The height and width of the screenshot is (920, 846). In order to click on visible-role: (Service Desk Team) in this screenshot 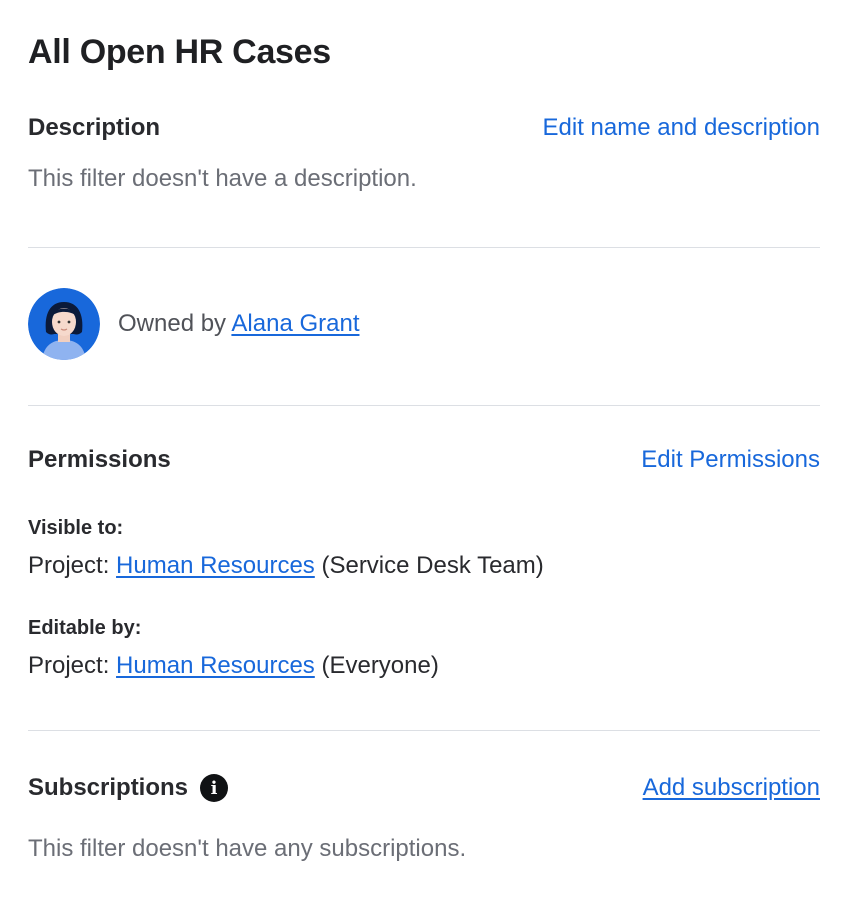, I will do `click(432, 565)`.